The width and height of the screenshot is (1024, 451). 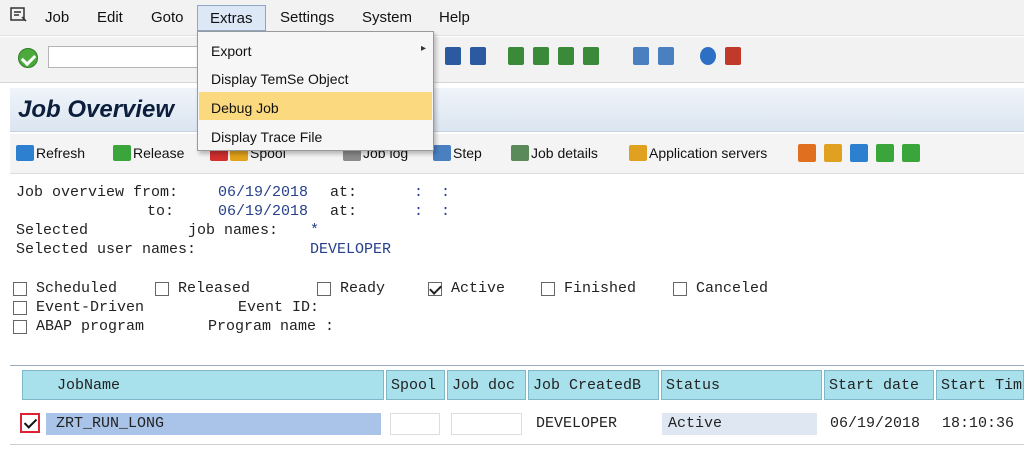 I want to click on release-flag-icon, so click(x=122, y=153).